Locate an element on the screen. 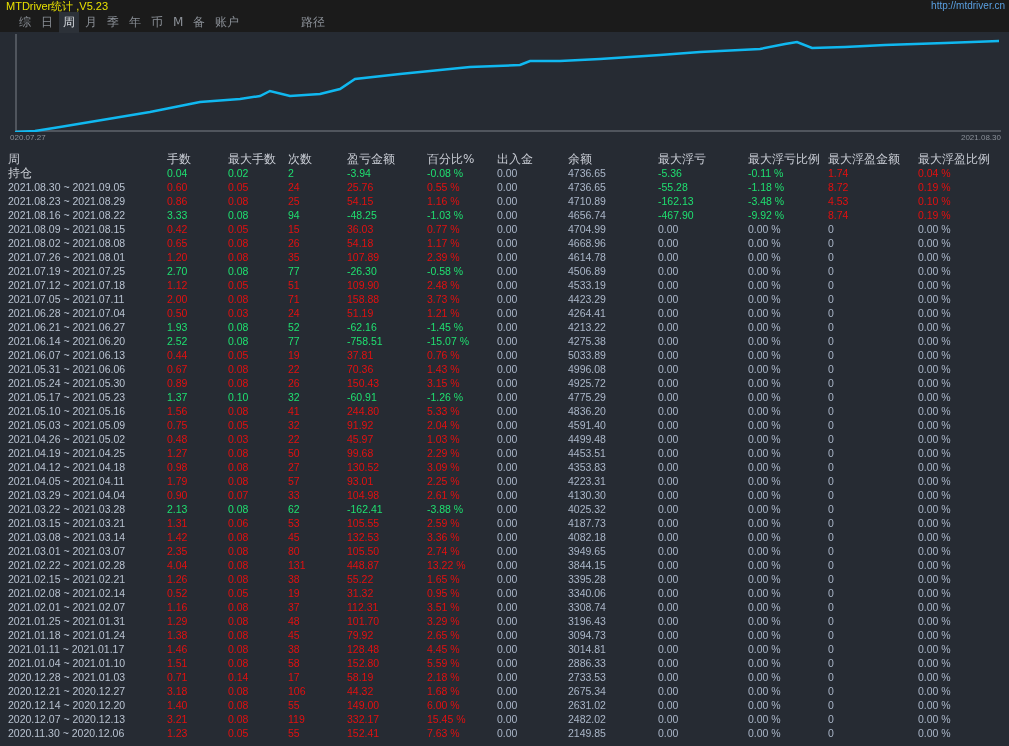  table-cell: 3844.15 is located at coordinates (587, 565).